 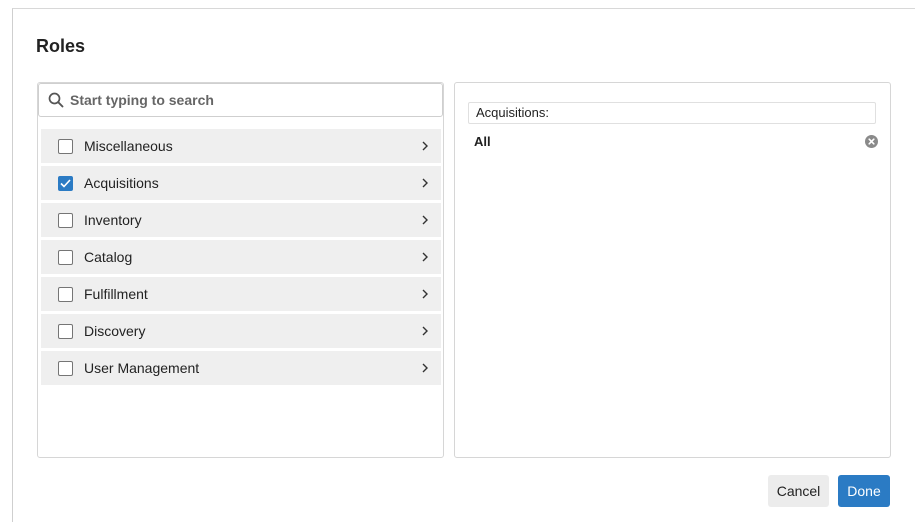 I want to click on role-label: User Management, so click(x=142, y=368).